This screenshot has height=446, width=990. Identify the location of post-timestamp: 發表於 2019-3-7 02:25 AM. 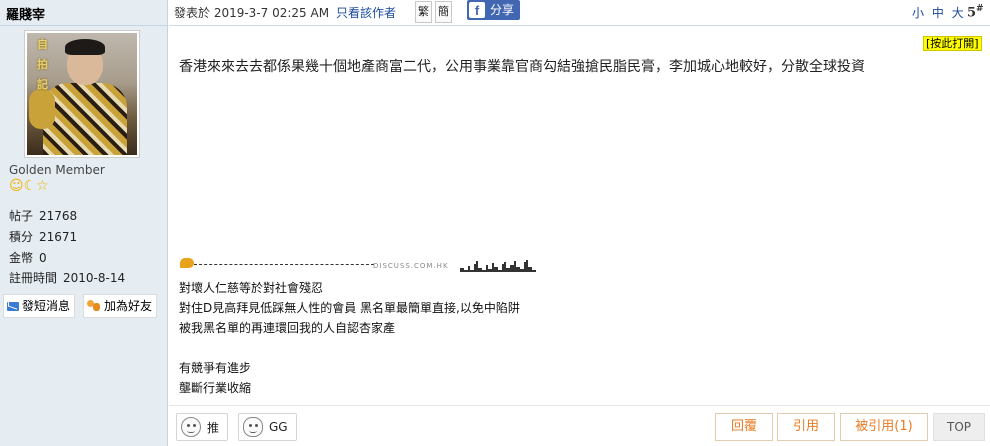
(252, 13).